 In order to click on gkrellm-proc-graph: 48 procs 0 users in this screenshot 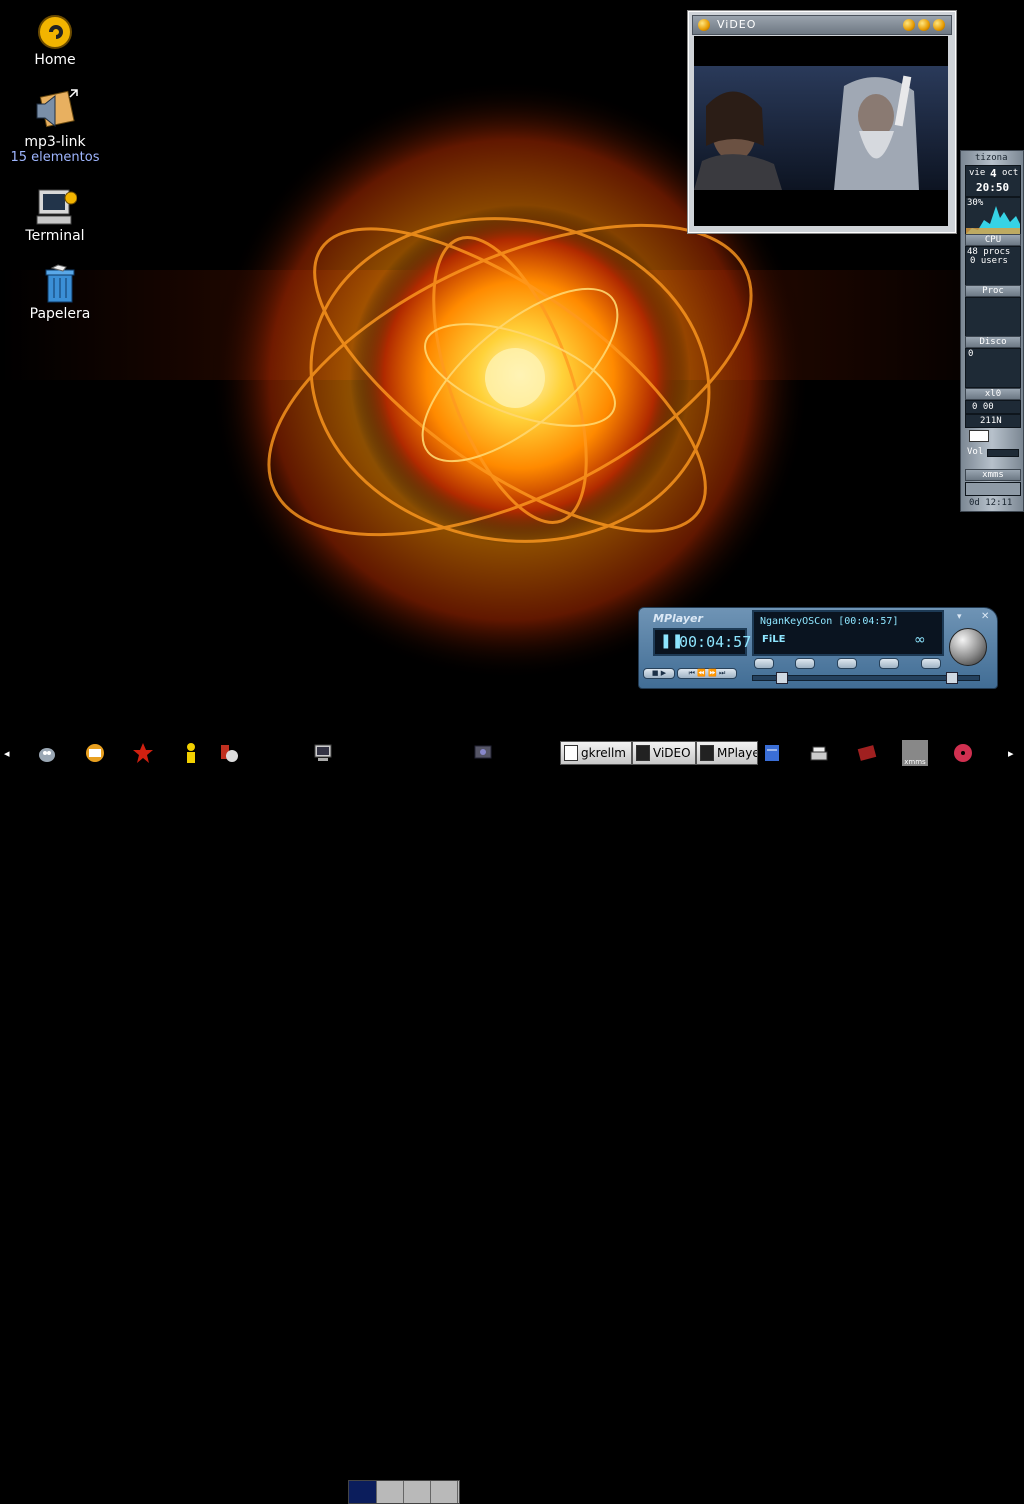, I will do `click(993, 266)`.